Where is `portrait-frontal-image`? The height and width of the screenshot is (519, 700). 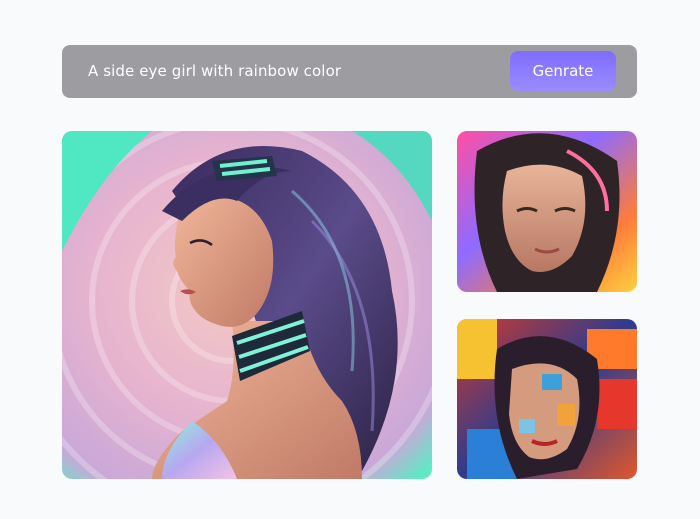
portrait-frontal-image is located at coordinates (547, 211).